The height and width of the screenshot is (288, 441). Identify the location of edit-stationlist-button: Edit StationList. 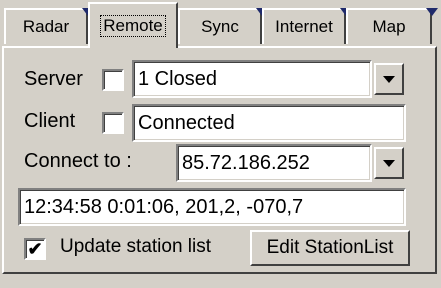
(330, 248).